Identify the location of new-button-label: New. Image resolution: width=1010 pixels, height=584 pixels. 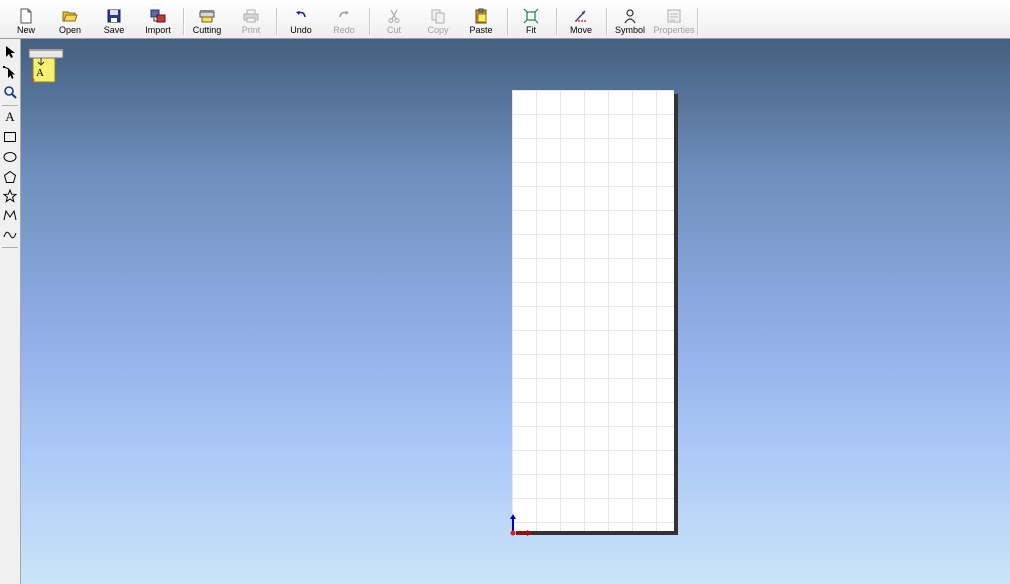
(25, 30).